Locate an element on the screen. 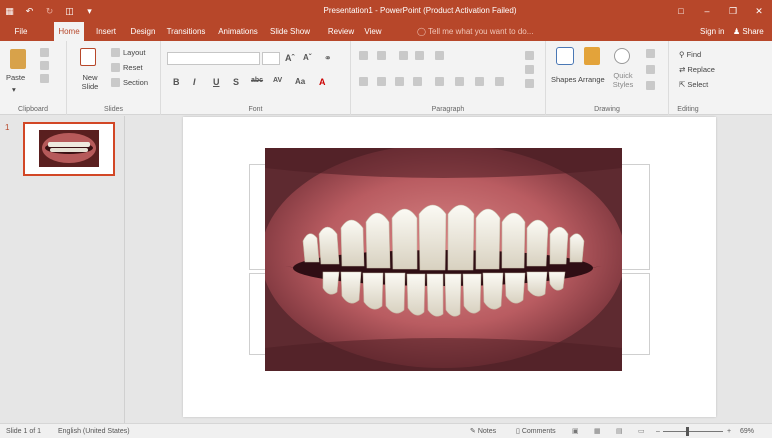 This screenshot has width=772, height=438. underline-icon: U is located at coordinates (216, 82).